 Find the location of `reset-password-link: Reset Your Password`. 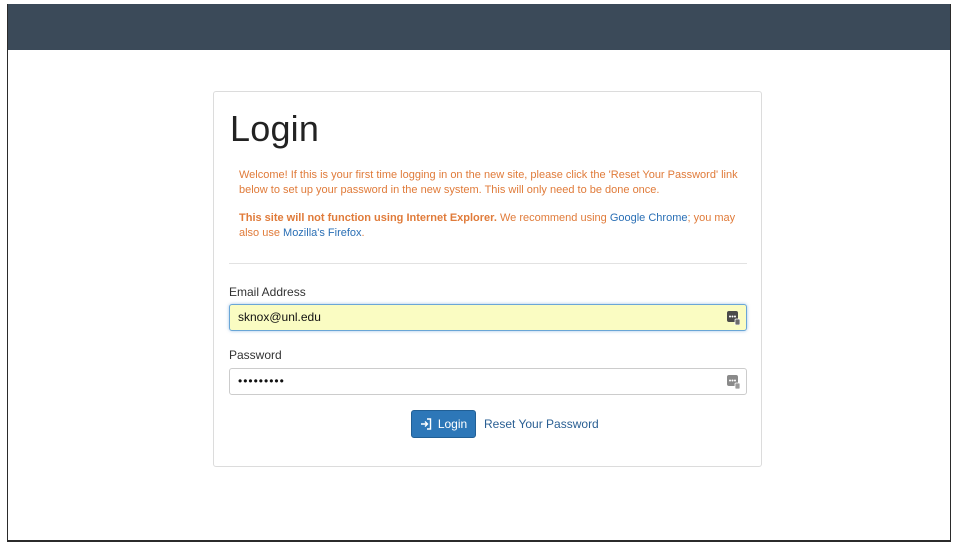

reset-password-link: Reset Your Password is located at coordinates (541, 424).